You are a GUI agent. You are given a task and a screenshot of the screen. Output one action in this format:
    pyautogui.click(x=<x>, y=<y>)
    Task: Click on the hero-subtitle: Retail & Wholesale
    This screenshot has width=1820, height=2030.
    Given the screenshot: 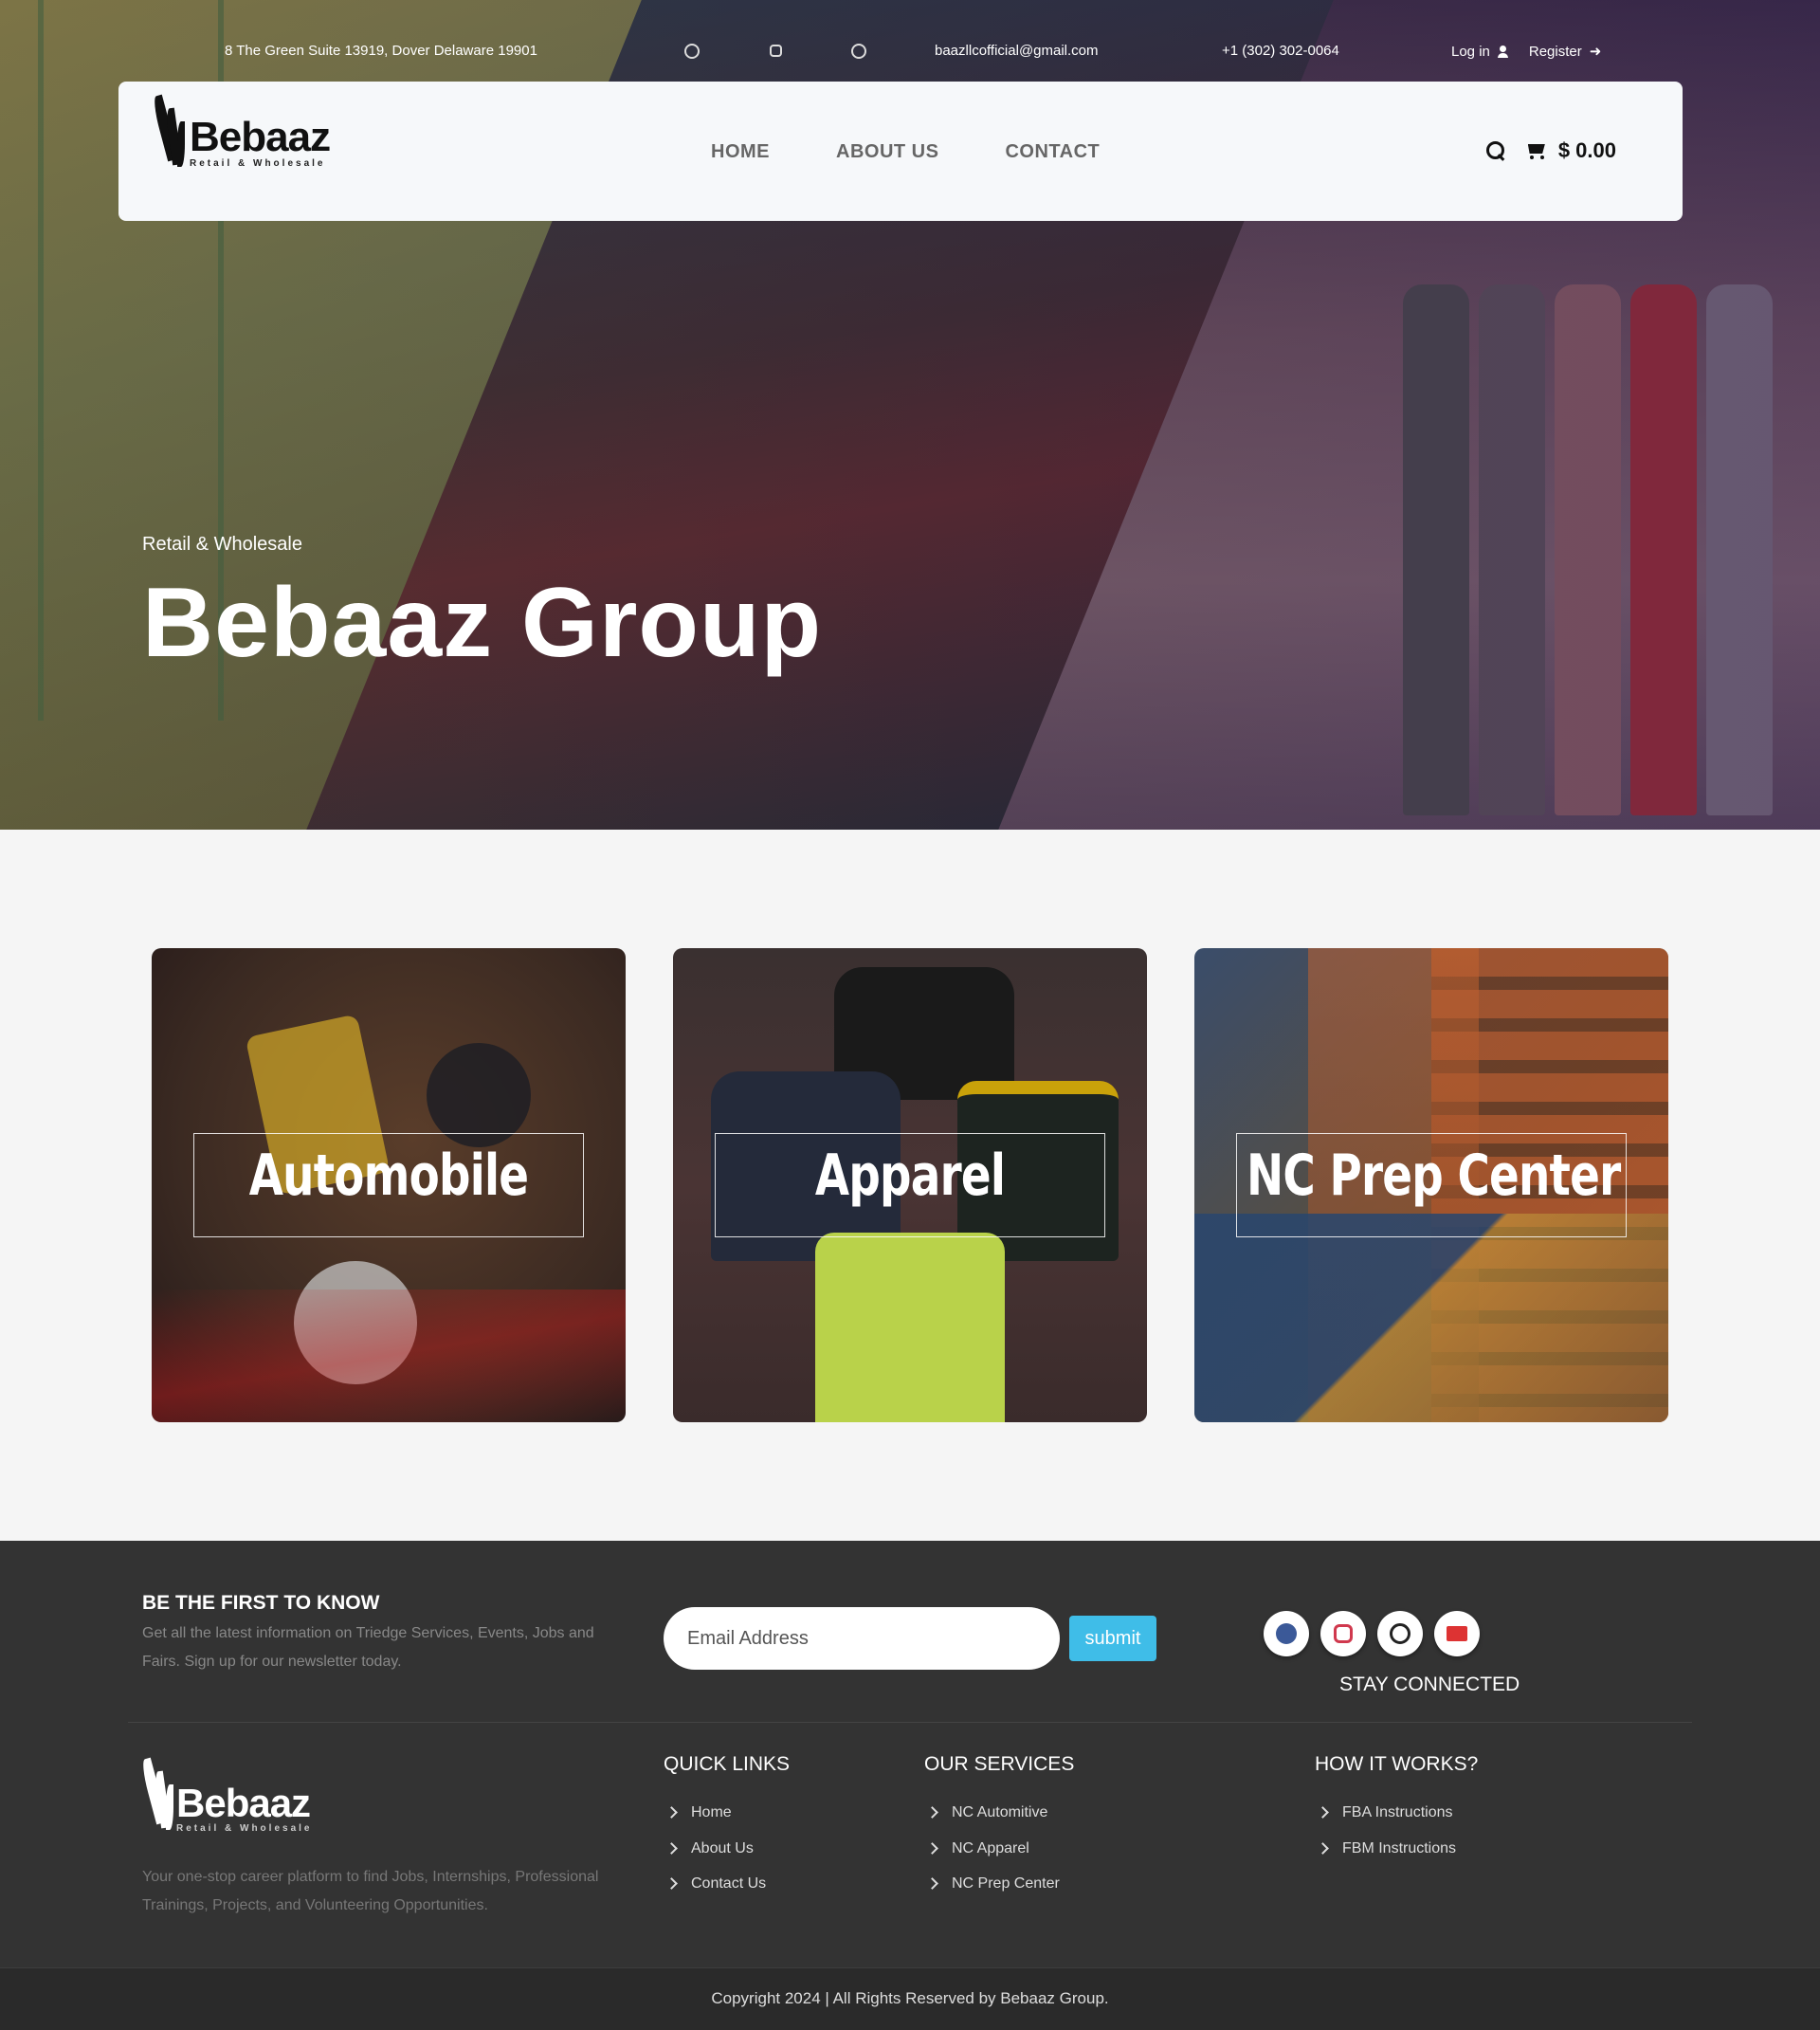 What is the action you would take?
    pyautogui.click(x=222, y=544)
    